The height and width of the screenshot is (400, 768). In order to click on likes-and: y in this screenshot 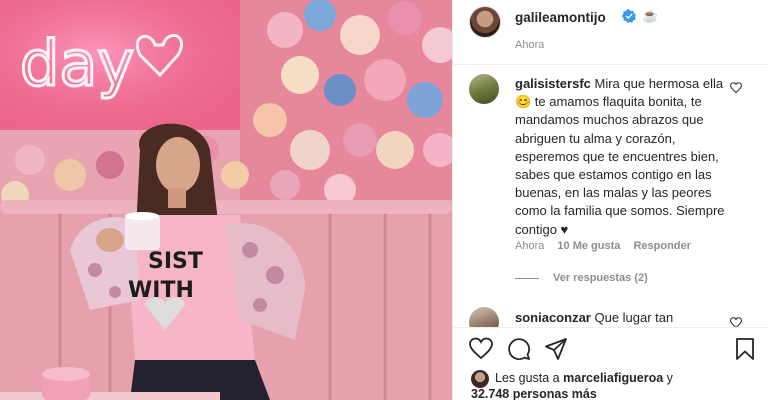, I will do `click(669, 378)`.